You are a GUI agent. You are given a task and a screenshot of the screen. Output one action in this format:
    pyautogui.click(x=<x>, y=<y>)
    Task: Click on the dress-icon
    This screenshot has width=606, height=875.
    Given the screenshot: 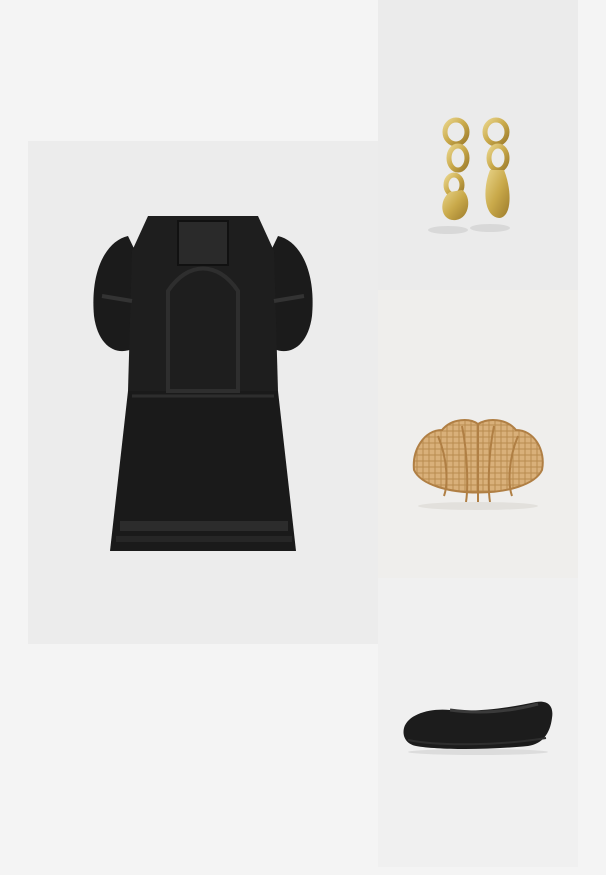 What is the action you would take?
    pyautogui.click(x=203, y=383)
    